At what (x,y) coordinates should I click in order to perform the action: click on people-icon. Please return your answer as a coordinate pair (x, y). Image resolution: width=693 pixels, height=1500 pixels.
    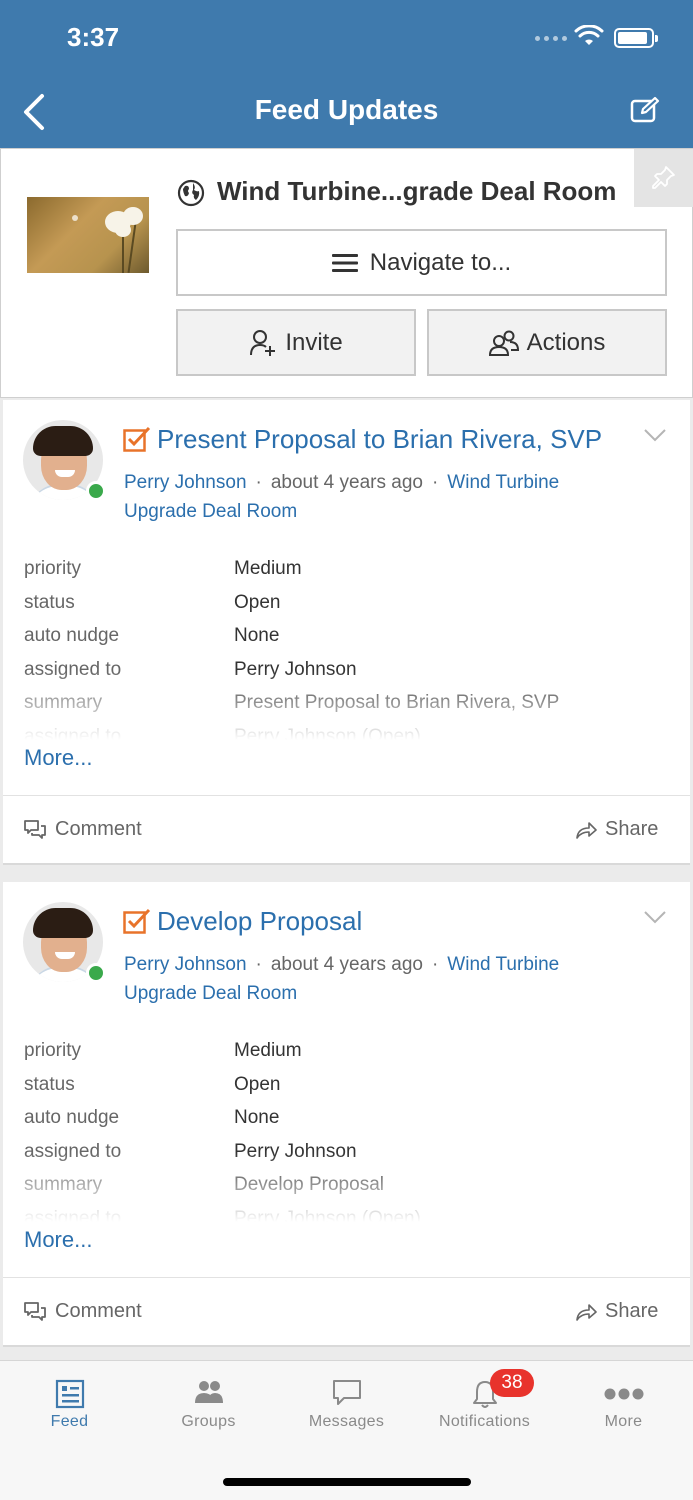
    Looking at the image, I should click on (503, 343).